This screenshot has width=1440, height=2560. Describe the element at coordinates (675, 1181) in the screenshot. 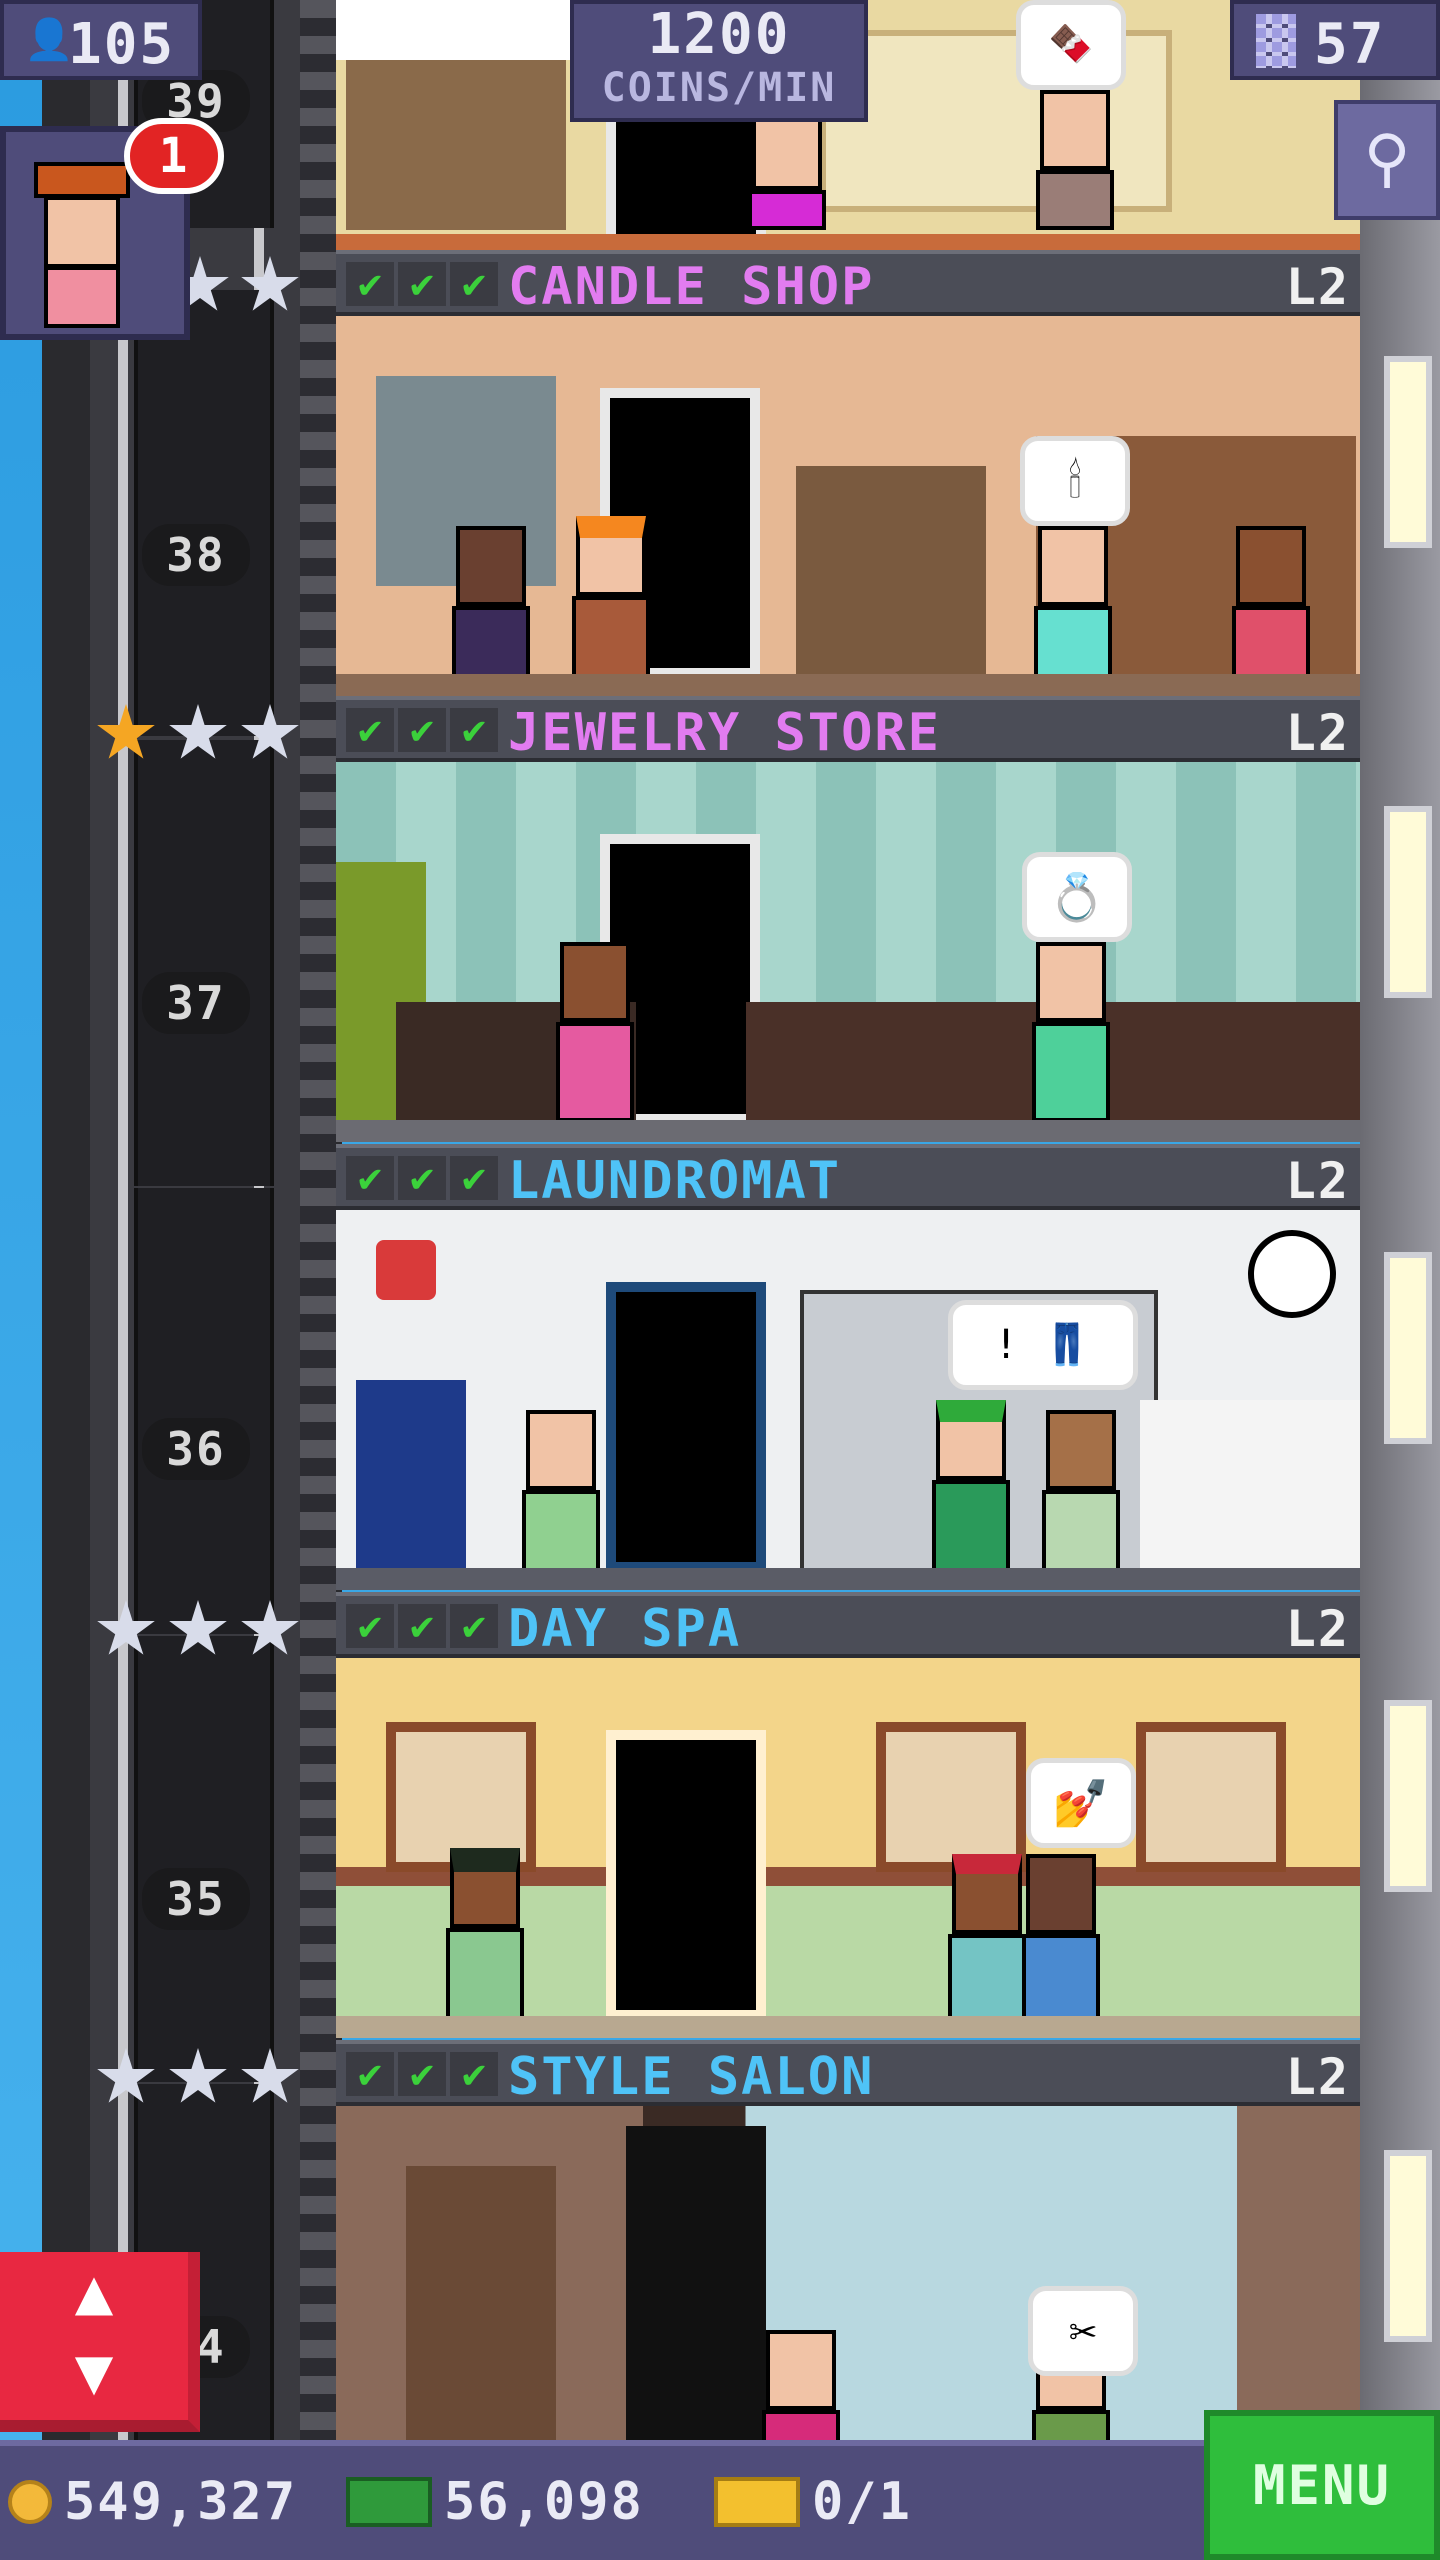

I see `floor-name: LAUNDROMAT` at that location.